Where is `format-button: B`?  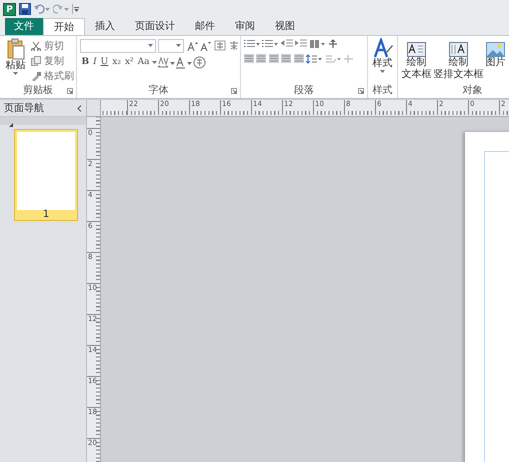
format-button: B is located at coordinates (86, 62).